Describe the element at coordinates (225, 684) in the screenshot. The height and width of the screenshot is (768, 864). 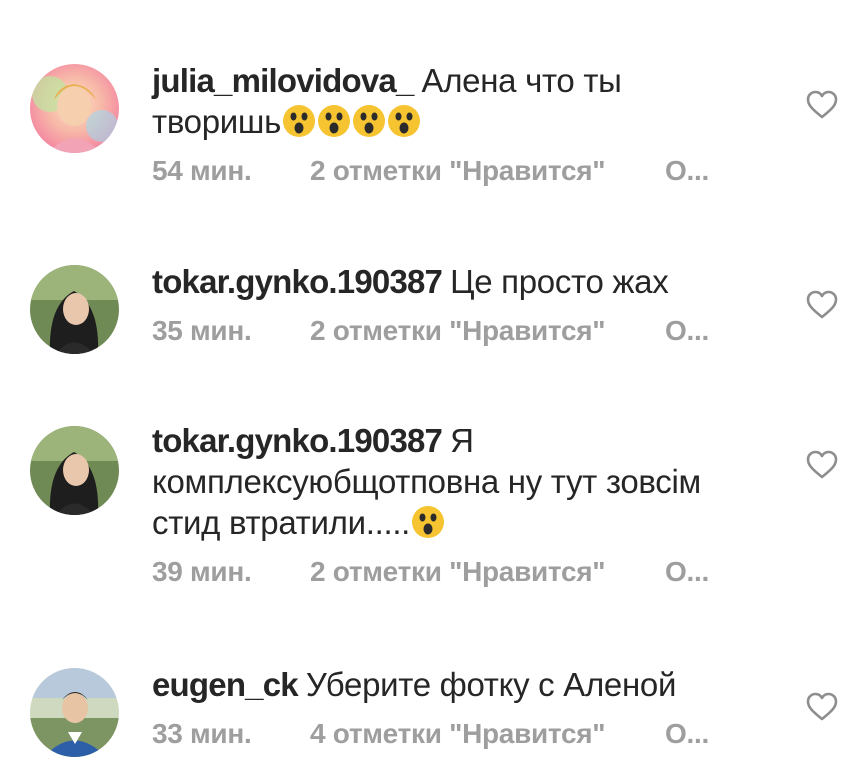
I see `comment-username: eugen_ck` at that location.